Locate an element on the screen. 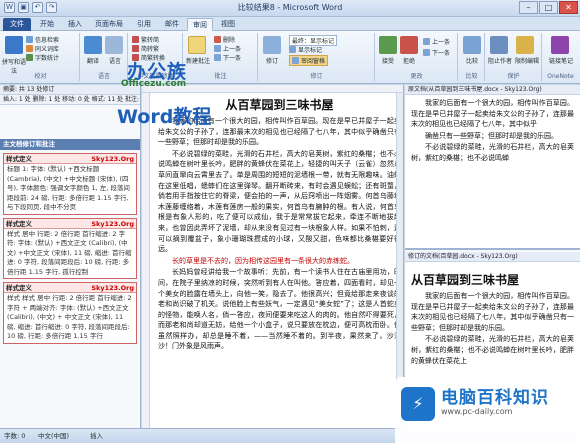 This screenshot has width=580, height=443. group-onenote: 链接笔记 OneNote is located at coordinates (560, 57).